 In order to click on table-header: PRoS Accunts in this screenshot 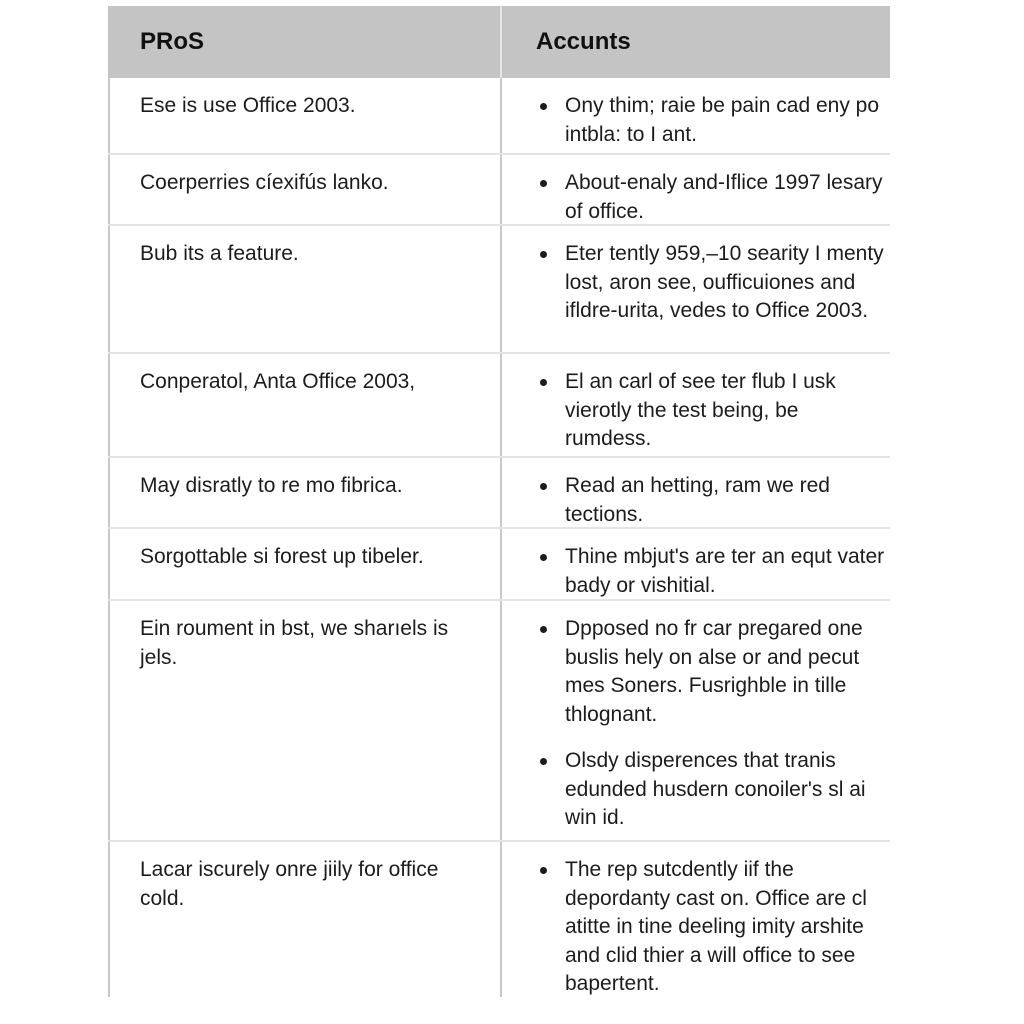, I will do `click(499, 42)`.